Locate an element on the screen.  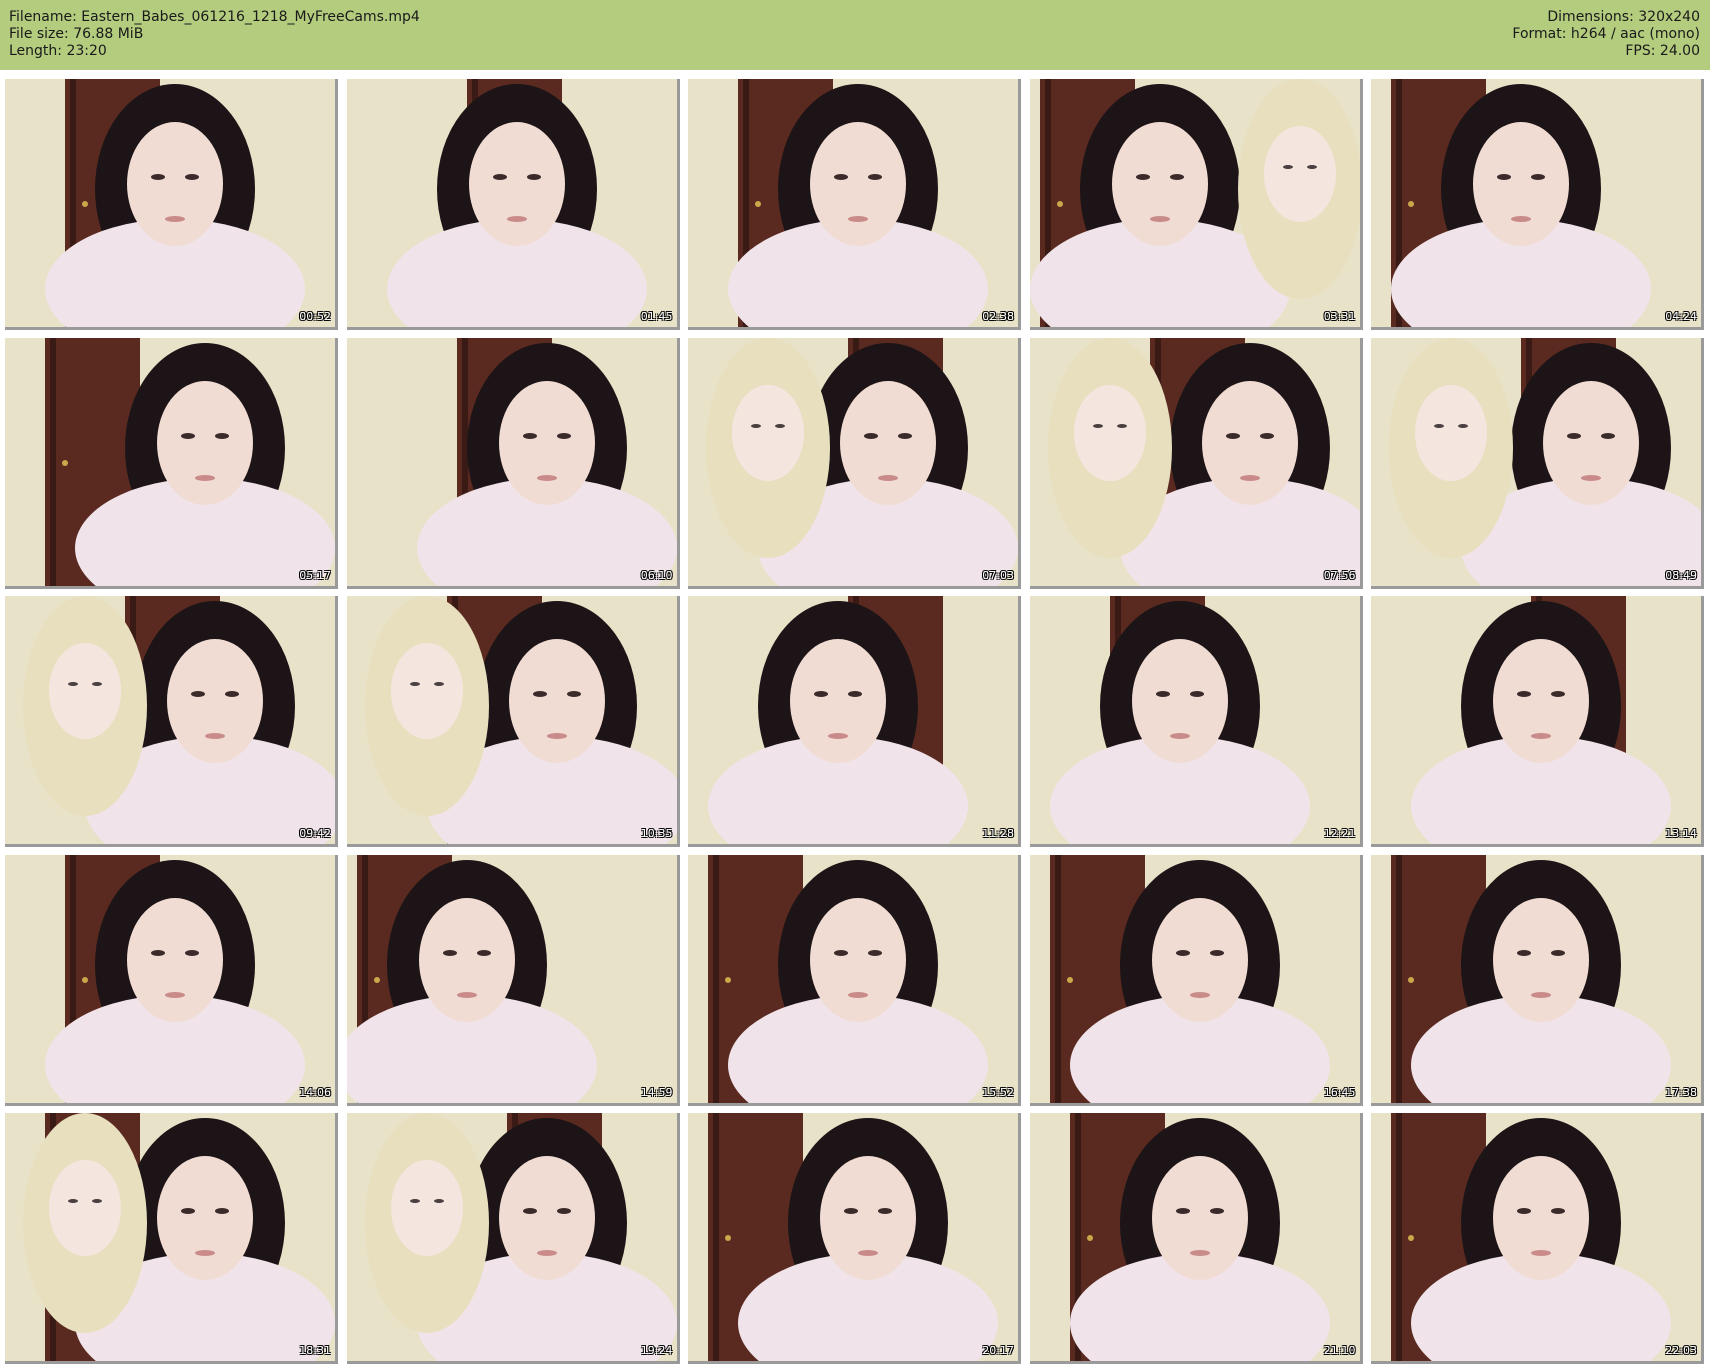
thumbnail-frame: 04:24 is located at coordinates (1537, 204).